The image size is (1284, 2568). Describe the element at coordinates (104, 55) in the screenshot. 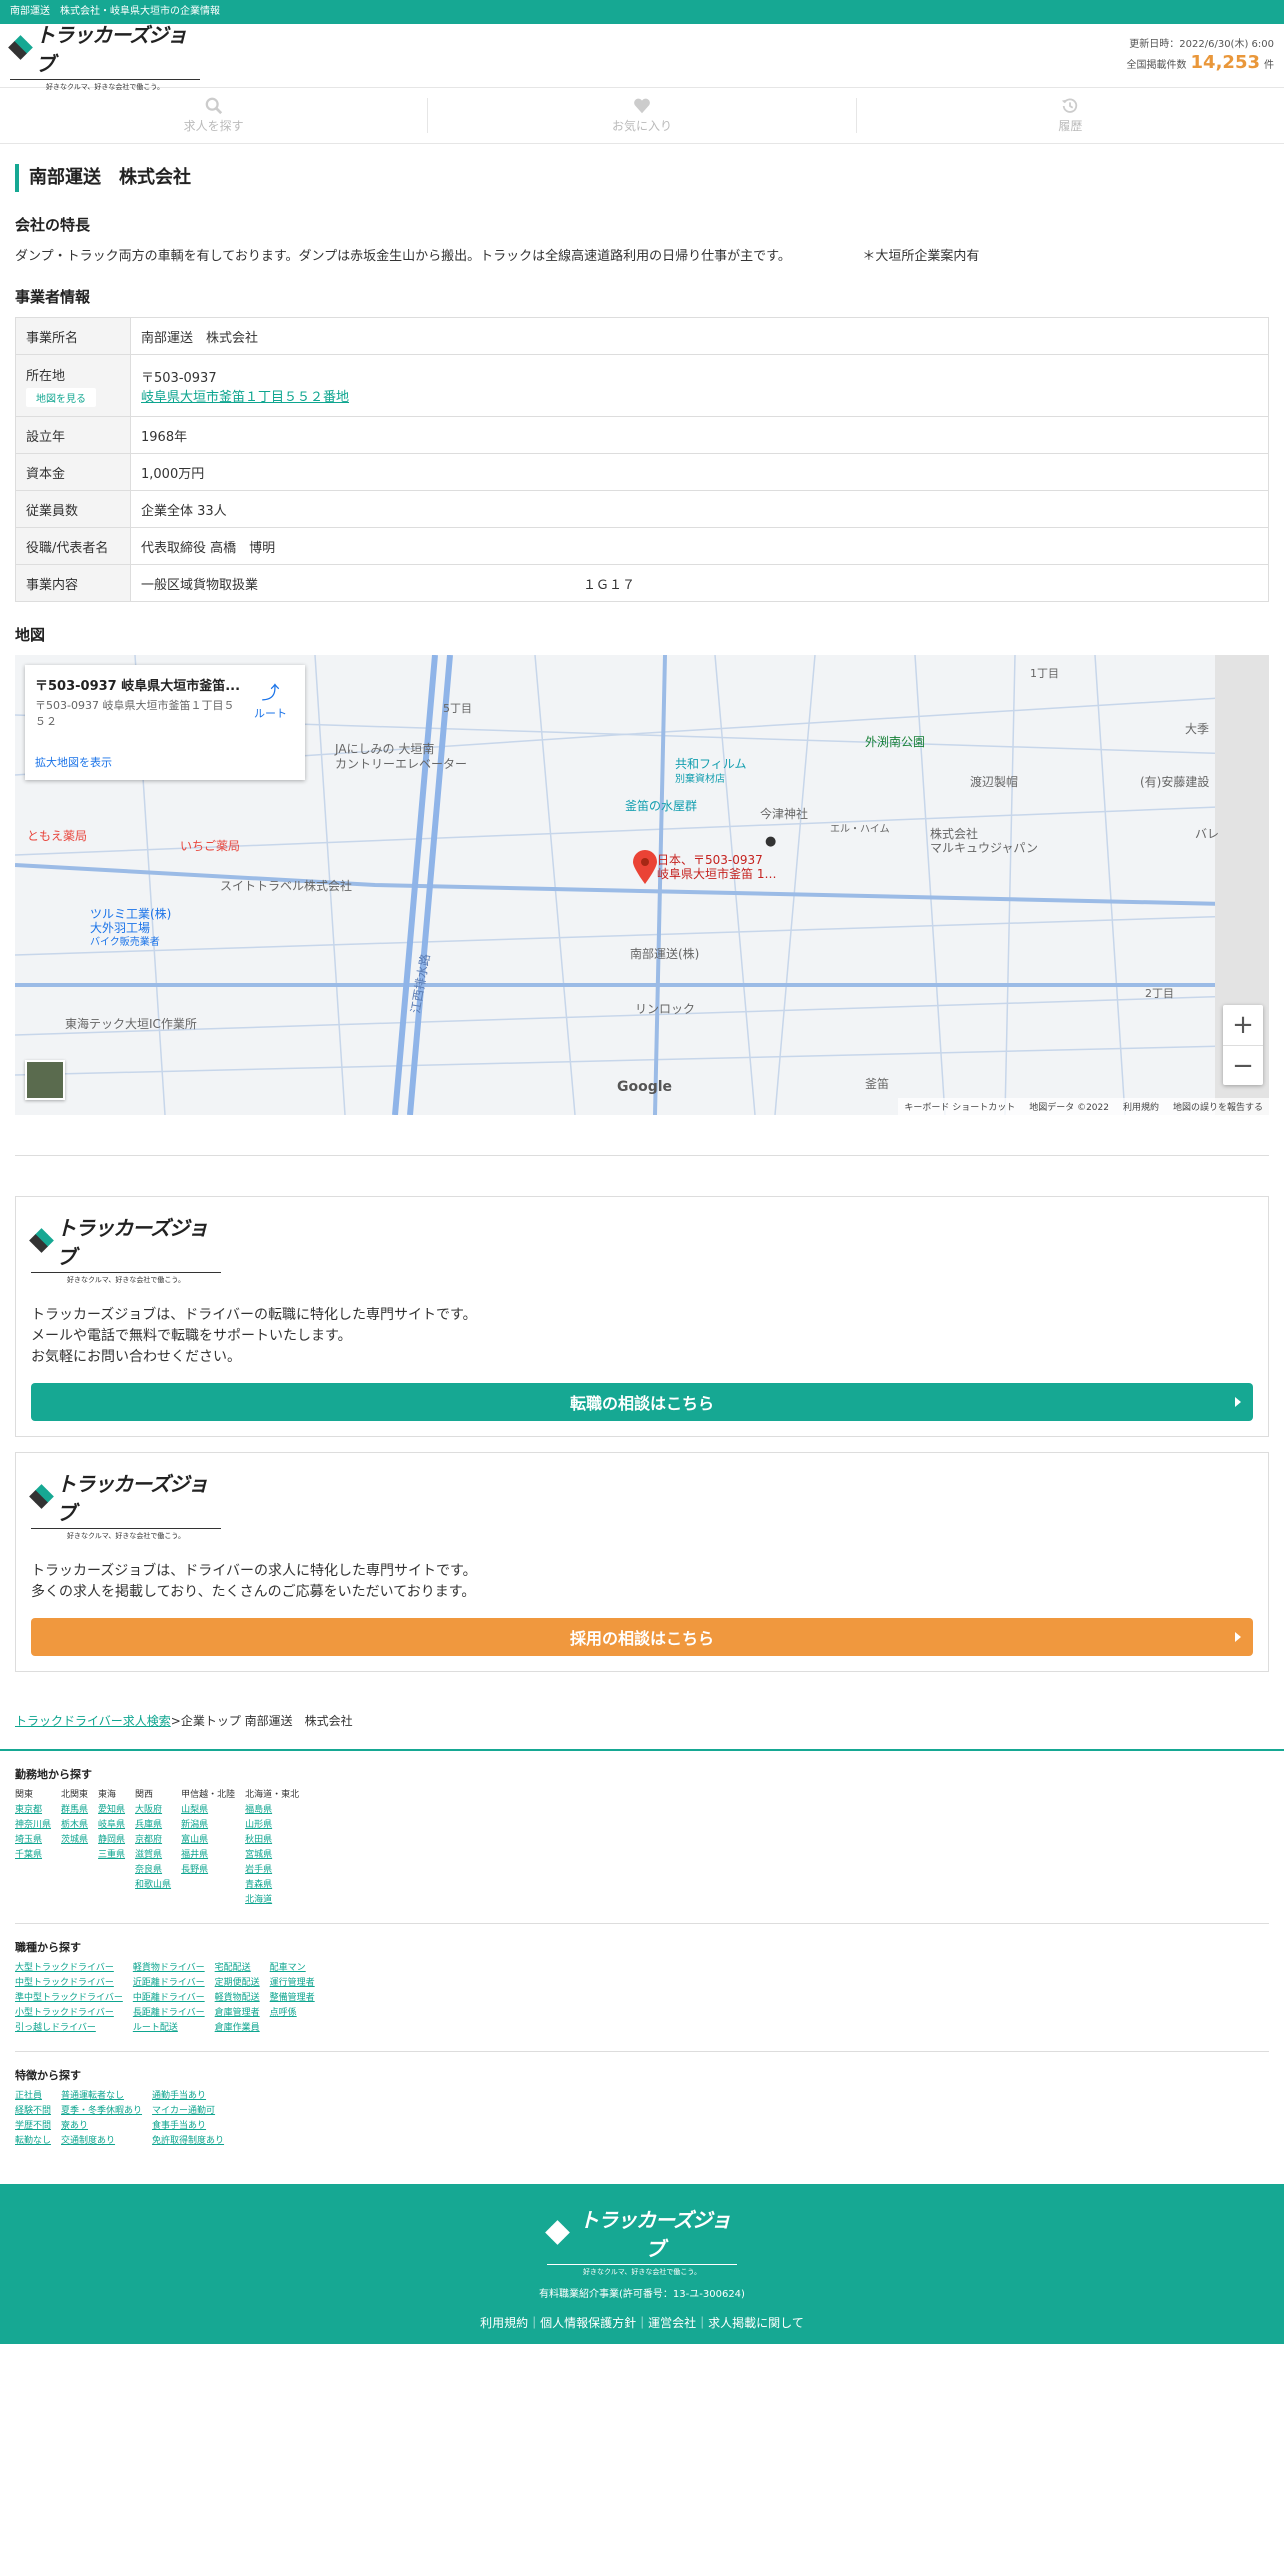

I see `site-logo: トラッカーズジョブ 好きなクルマ、好きな会社で働こう。` at that location.